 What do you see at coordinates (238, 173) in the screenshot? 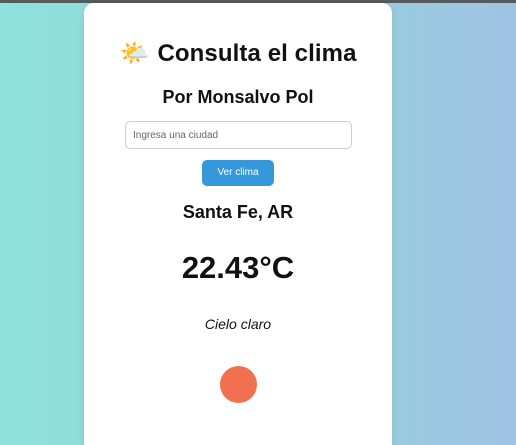
I see `view-weather-button: Ver clima` at bounding box center [238, 173].